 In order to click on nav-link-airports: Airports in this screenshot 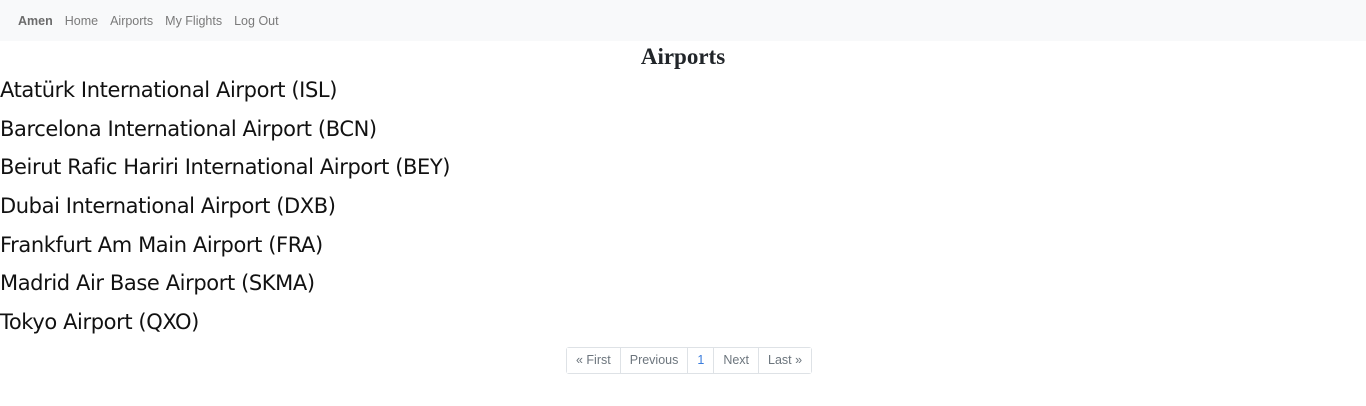, I will do `click(131, 21)`.